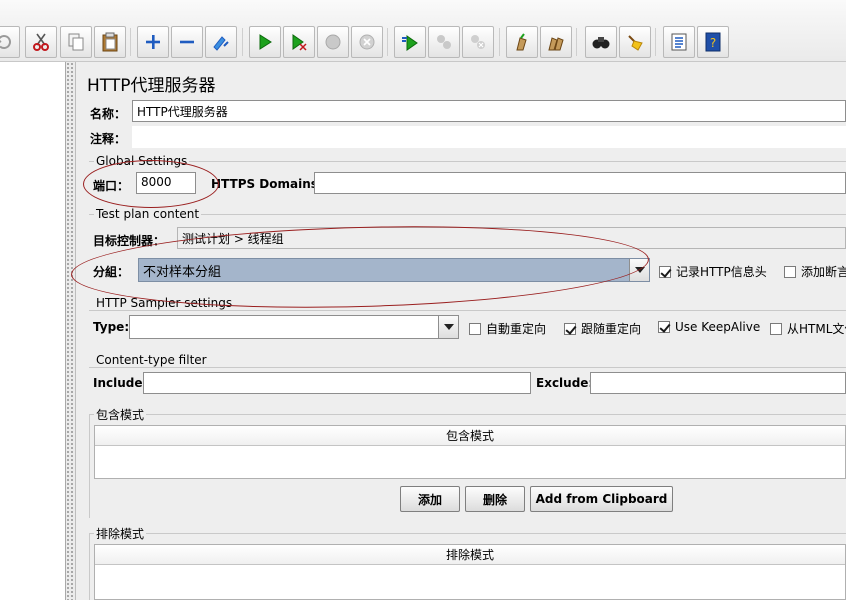 The width and height of the screenshot is (846, 600). Describe the element at coordinates (823, 272) in the screenshot. I see `add-assertions-label: 添加断言` at that location.